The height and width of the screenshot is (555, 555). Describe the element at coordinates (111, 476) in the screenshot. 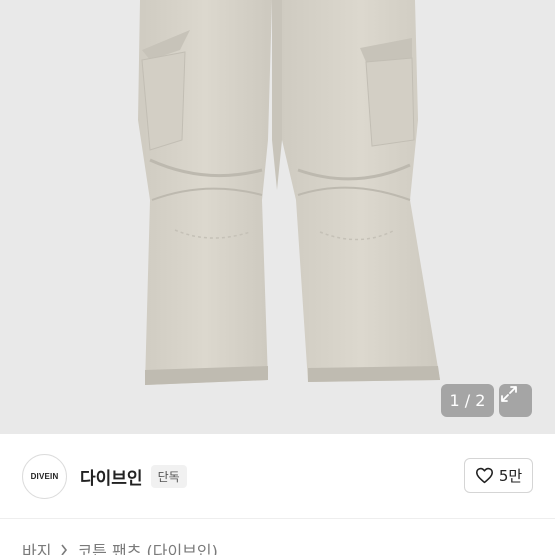

I see `seller-name: 다이브인` at that location.